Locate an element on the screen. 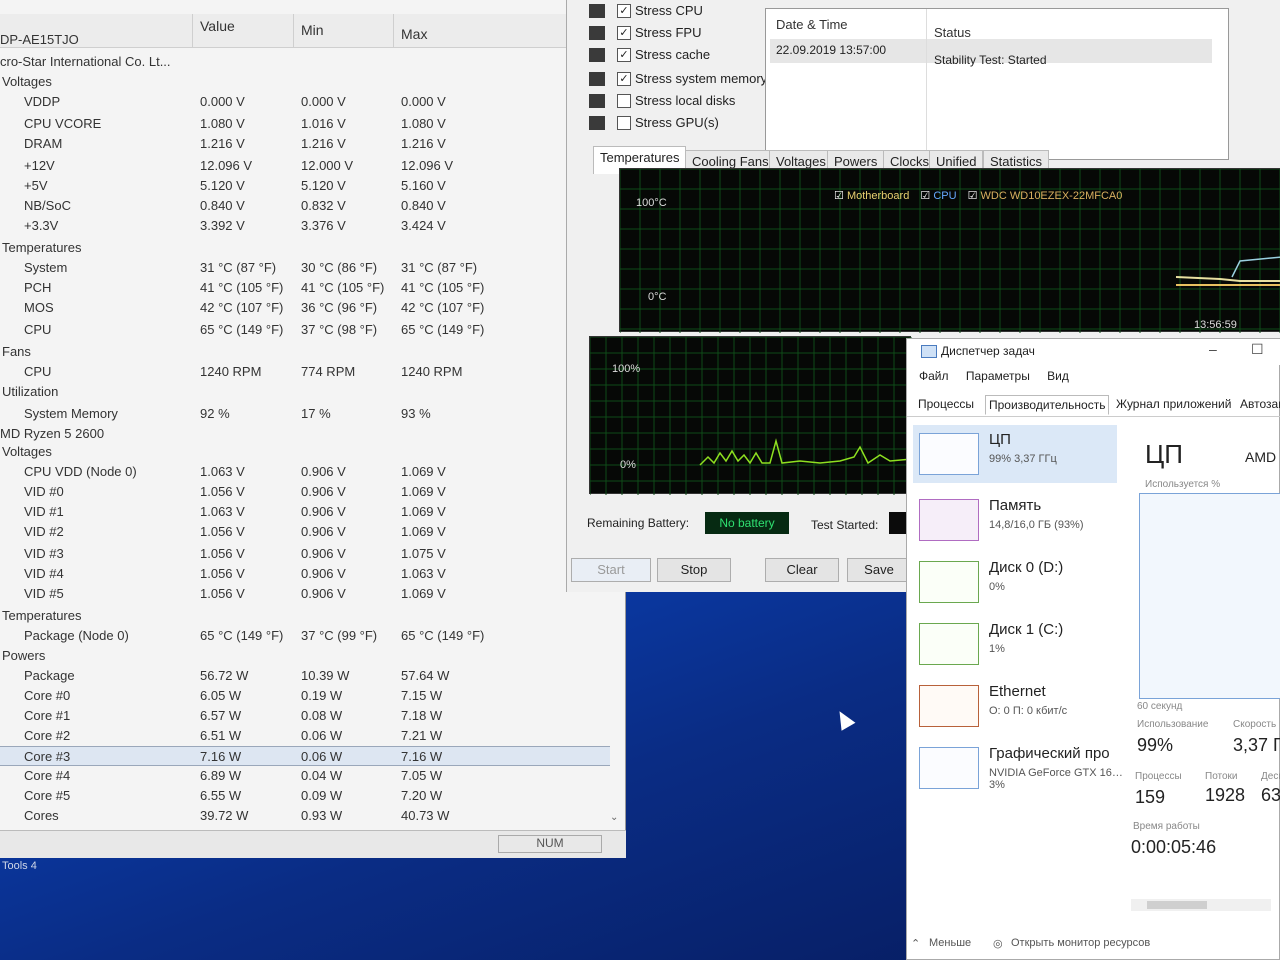 This screenshot has height=960, width=1280. sensor-row: VID #2 1.056 V 0.906 V 1.069 V is located at coordinates (305, 532).